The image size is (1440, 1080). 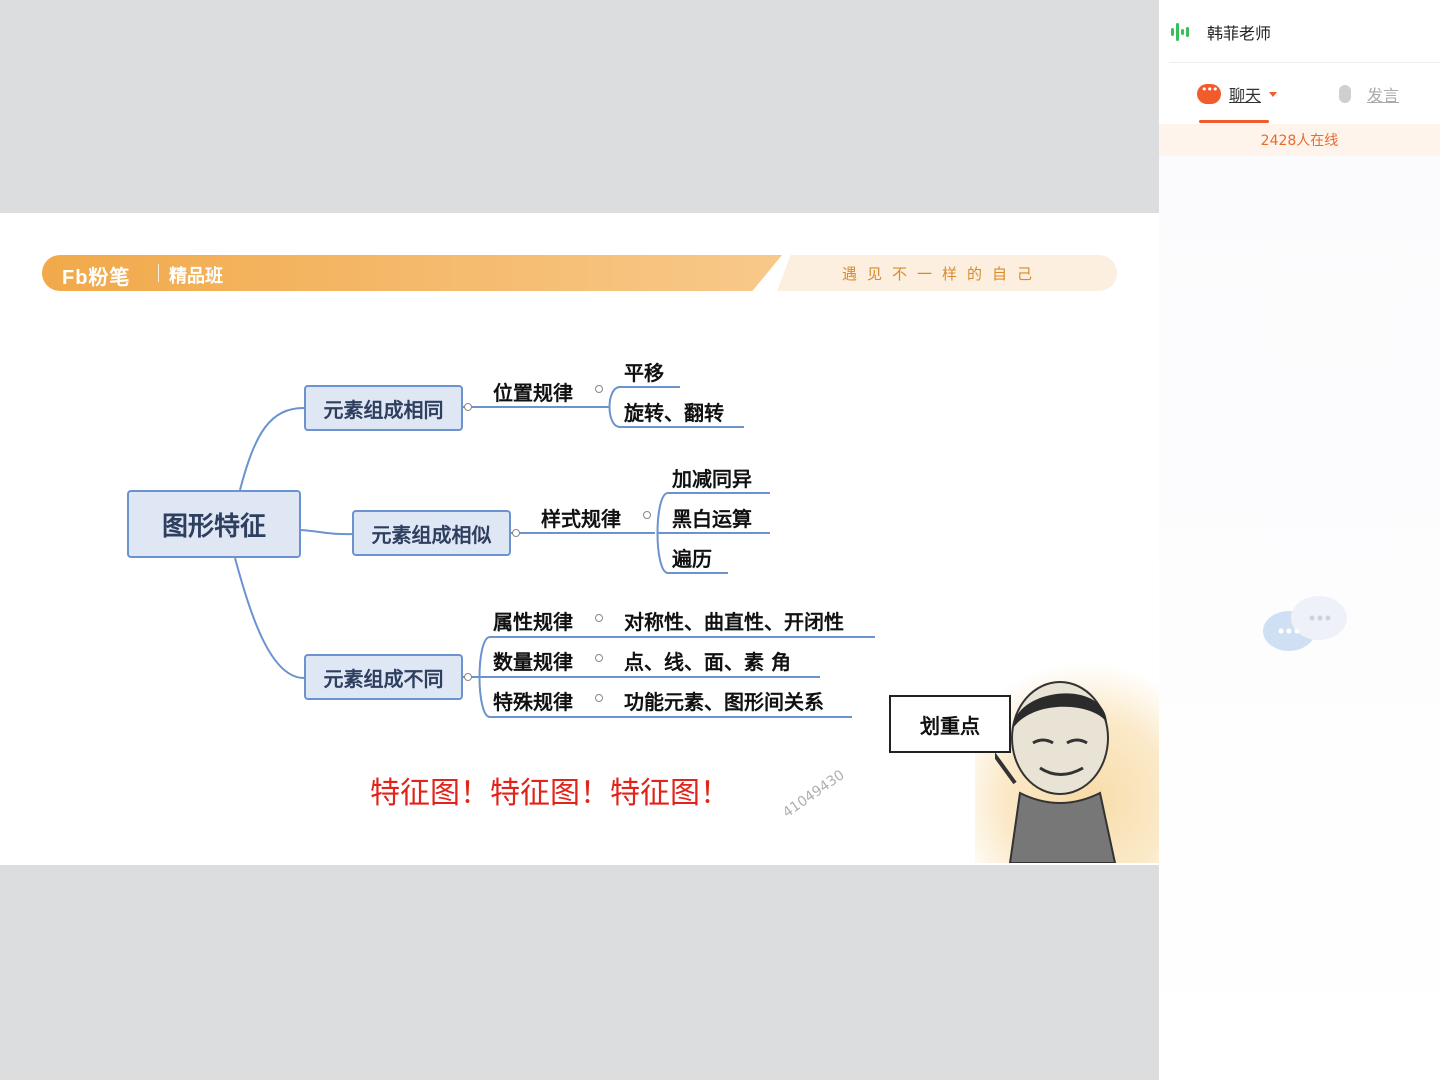 I want to click on rule-item: 黑白运算, so click(x=712, y=519).